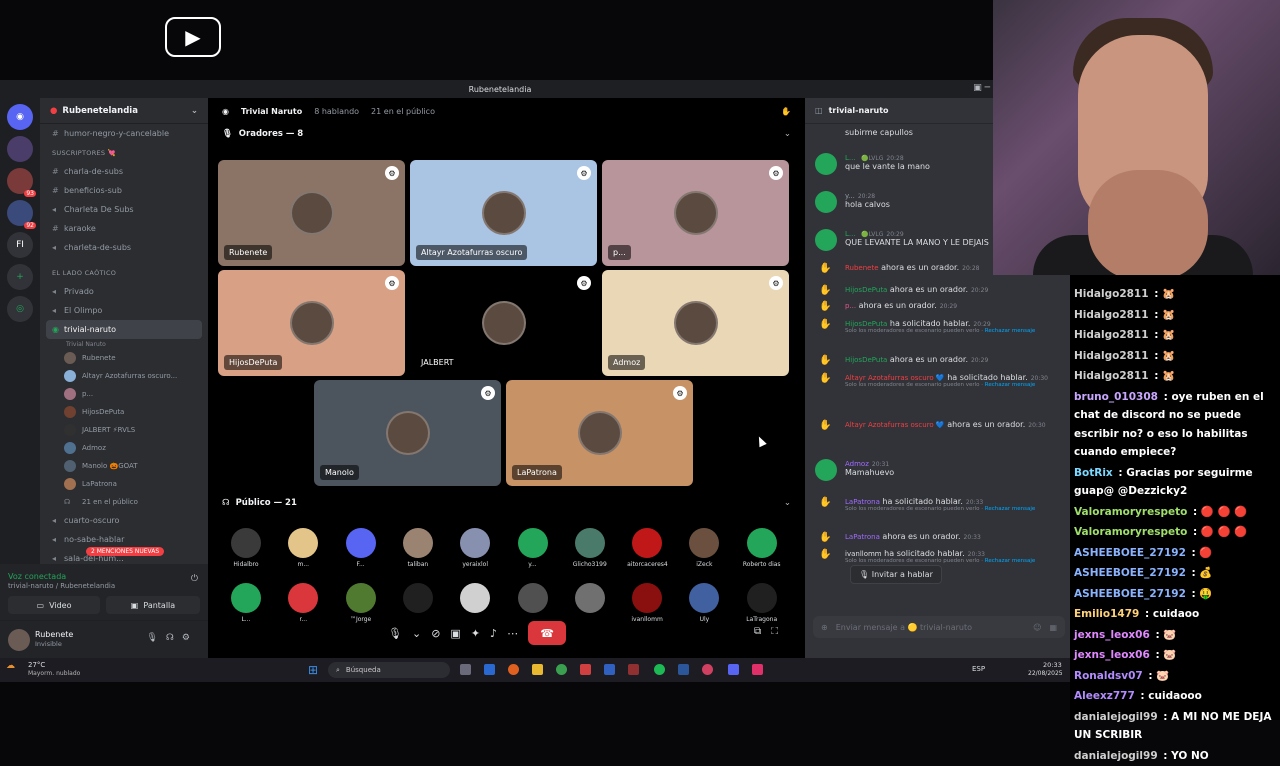  I want to click on guild-header: ●Rubenetelandia⌄, so click(124, 111).